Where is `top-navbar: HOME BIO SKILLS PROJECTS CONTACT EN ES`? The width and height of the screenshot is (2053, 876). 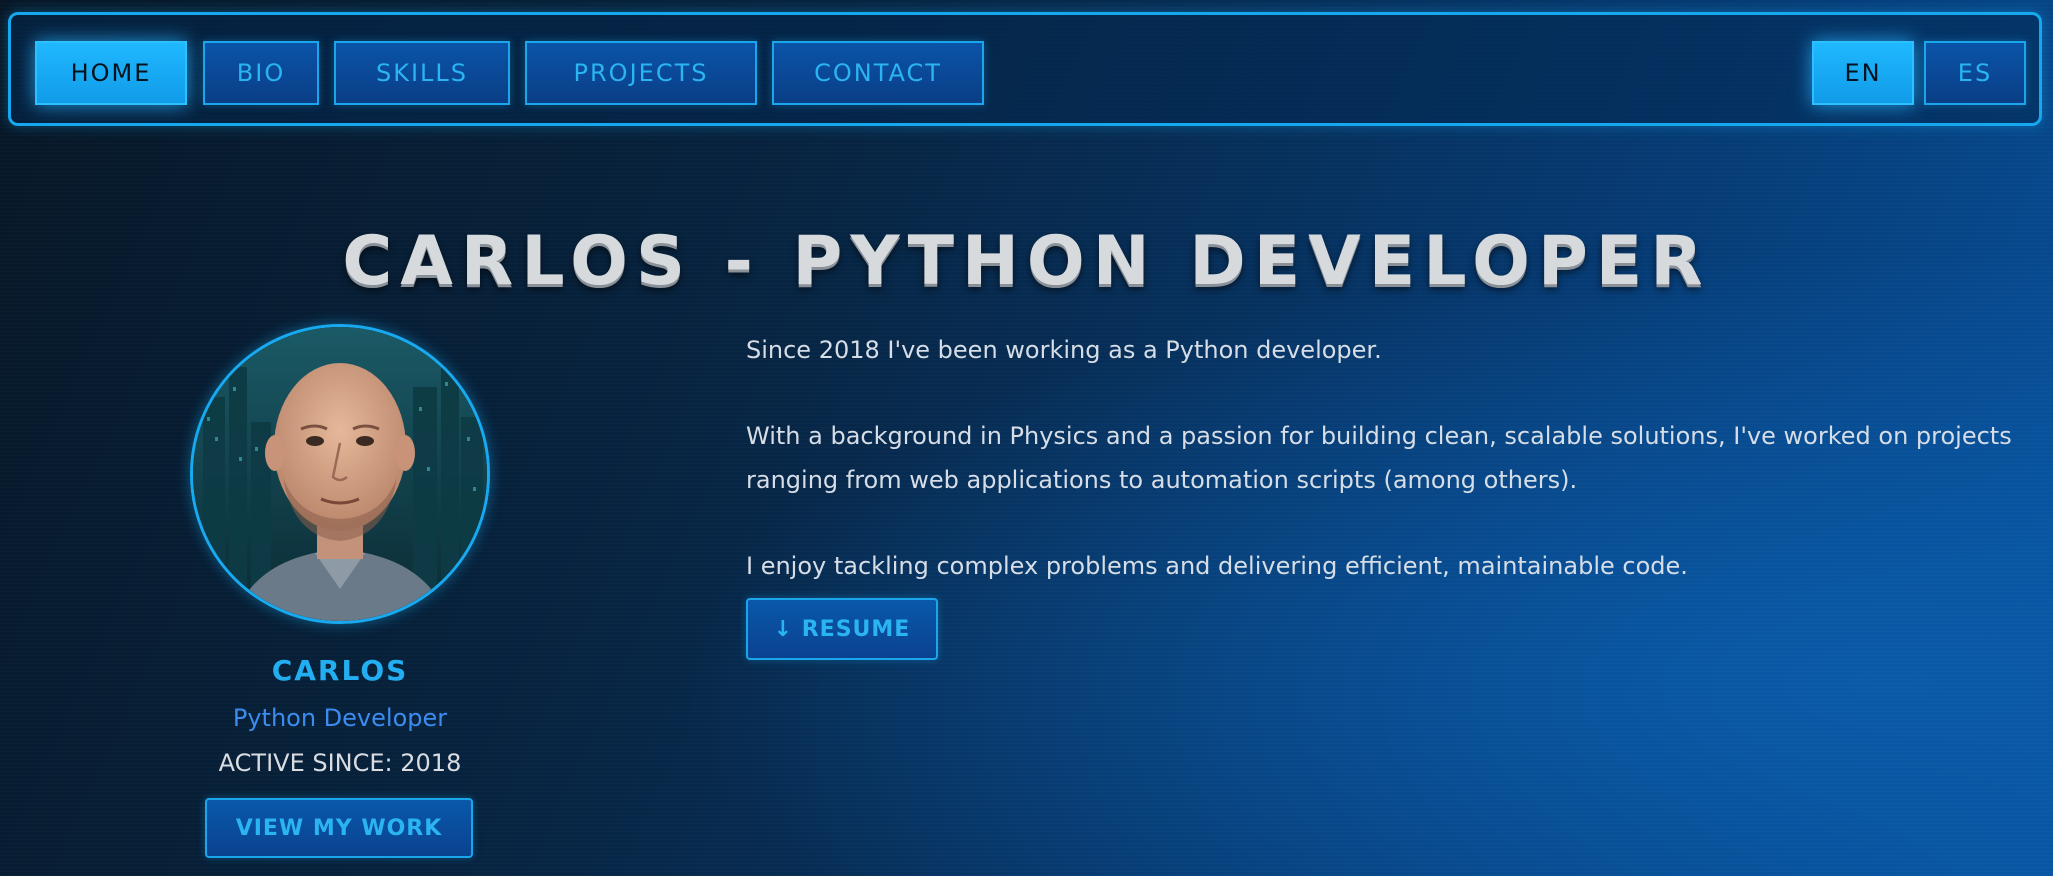 top-navbar: HOME BIO SKILLS PROJECTS CONTACT EN ES is located at coordinates (1025, 69).